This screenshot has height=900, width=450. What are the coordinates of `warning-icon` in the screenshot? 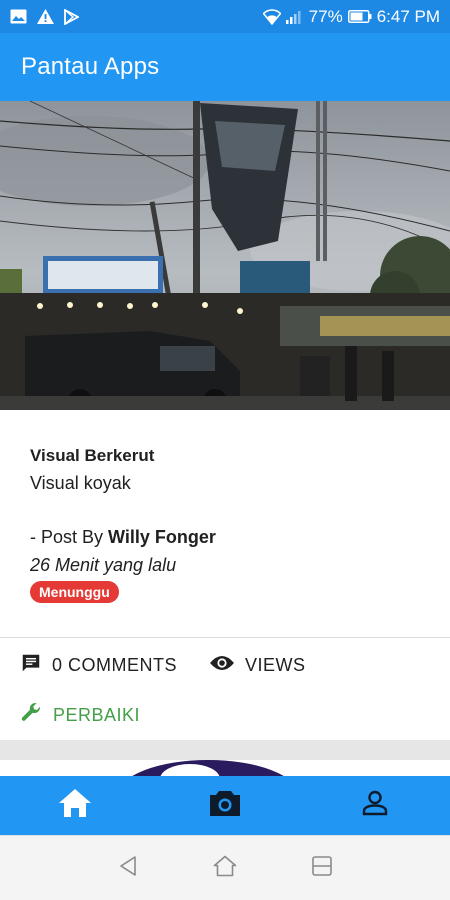 It's located at (45, 16).